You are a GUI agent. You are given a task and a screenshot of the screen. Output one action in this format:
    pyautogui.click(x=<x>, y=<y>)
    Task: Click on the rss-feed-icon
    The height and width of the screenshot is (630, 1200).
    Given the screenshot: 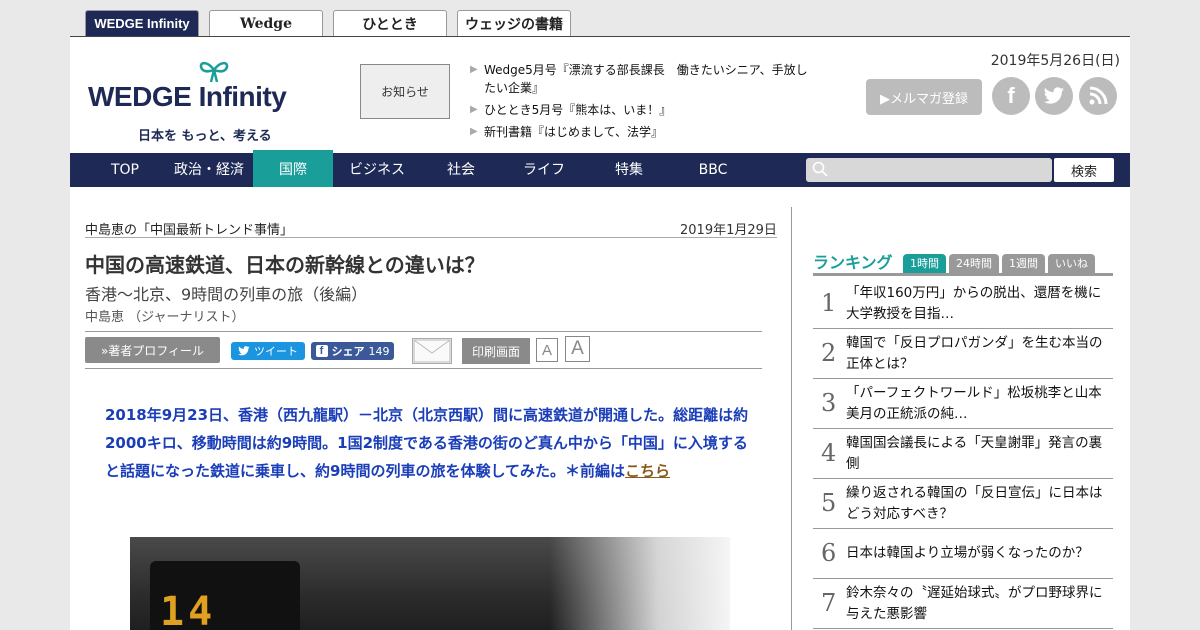 What is the action you would take?
    pyautogui.click(x=1098, y=95)
    